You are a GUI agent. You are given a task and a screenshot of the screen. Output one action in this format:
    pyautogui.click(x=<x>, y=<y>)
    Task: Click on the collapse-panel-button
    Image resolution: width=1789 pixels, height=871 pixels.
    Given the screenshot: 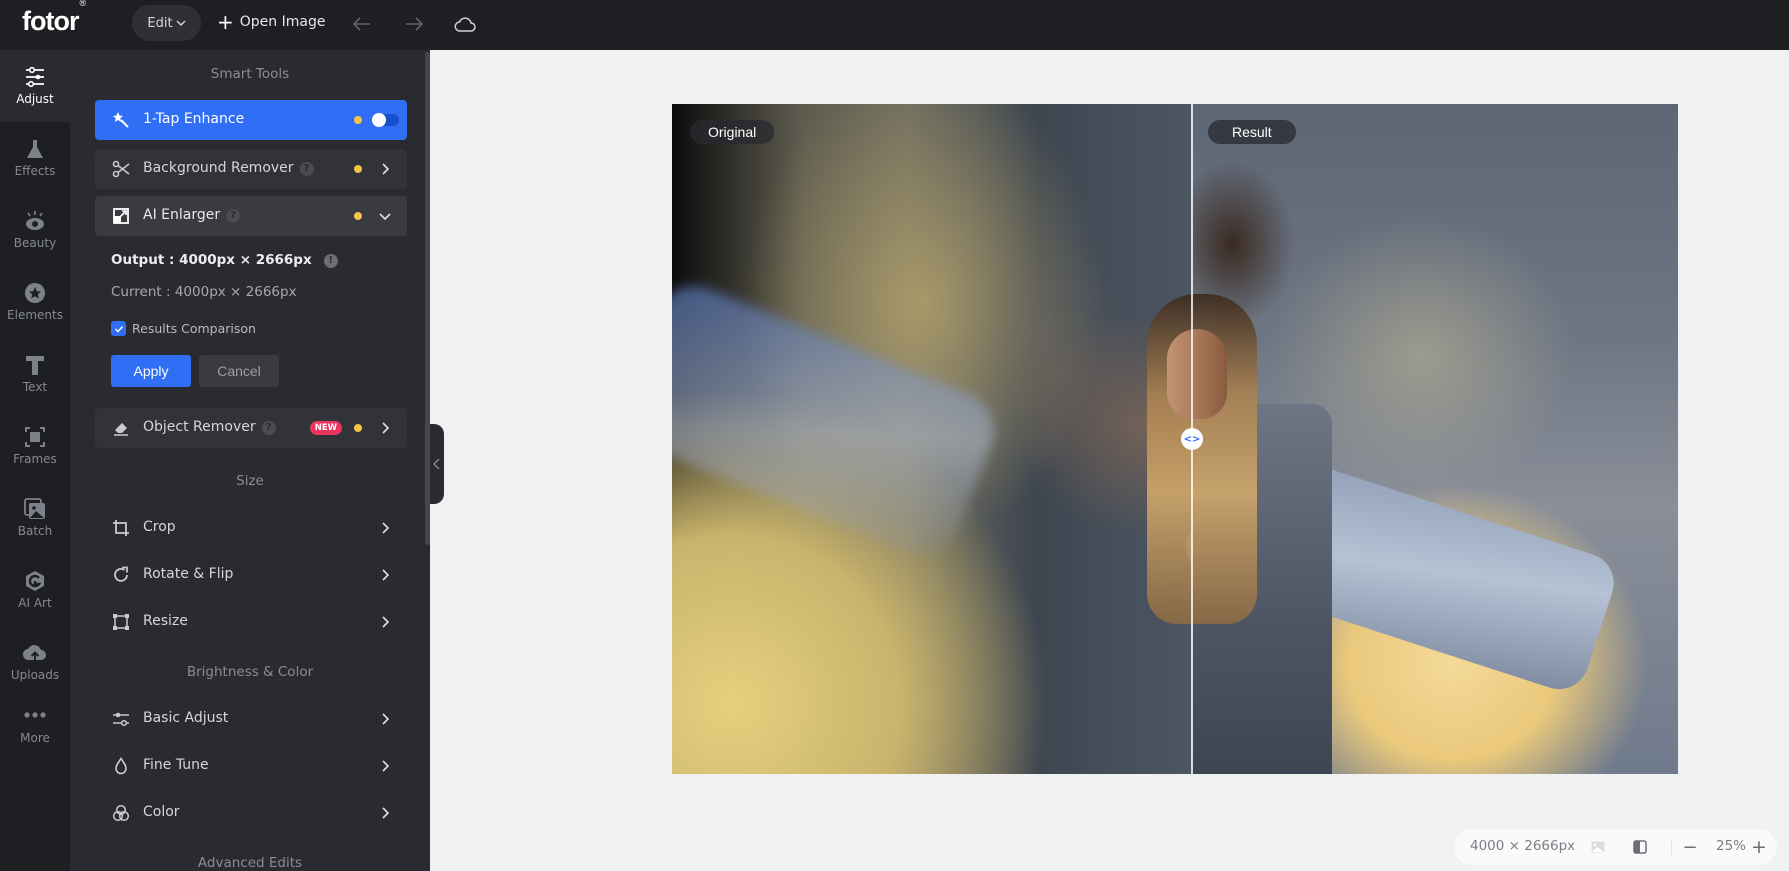 What is the action you would take?
    pyautogui.click(x=437, y=464)
    